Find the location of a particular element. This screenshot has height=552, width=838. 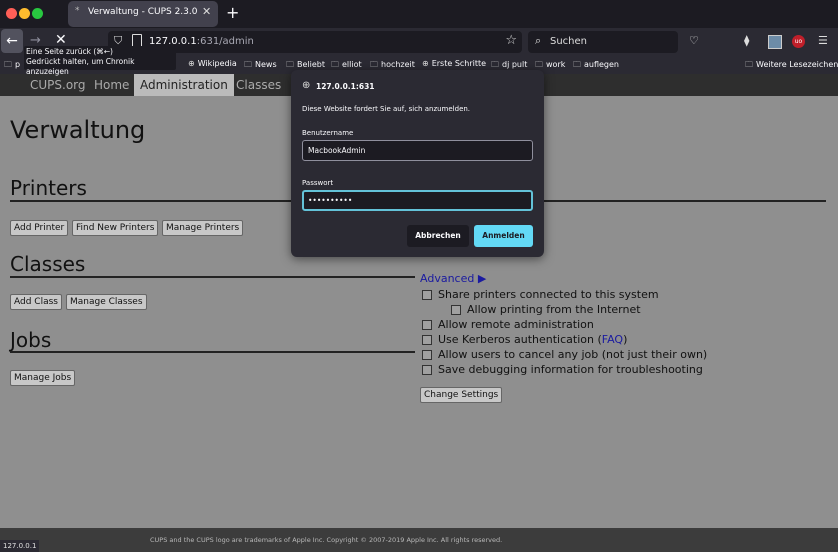

url-path: :631/admin is located at coordinates (225, 41).